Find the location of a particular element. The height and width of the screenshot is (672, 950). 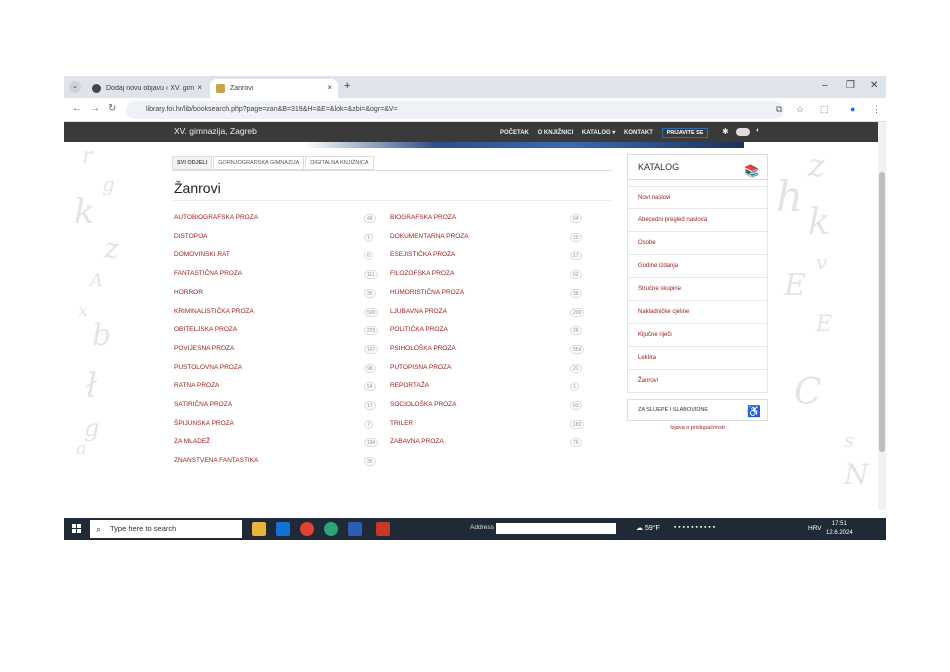

genre-item: Zabavna proza 76 is located at coordinates (488, 443).